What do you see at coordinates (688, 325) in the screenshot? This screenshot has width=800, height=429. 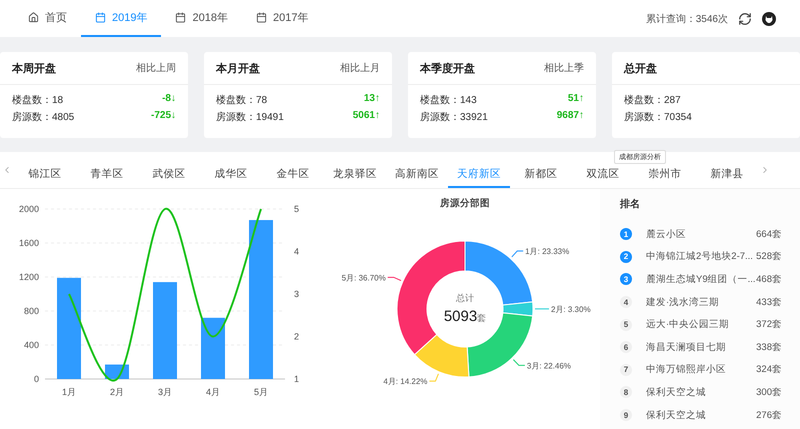 I see `estate-name: 远大·中央公园三期` at bounding box center [688, 325].